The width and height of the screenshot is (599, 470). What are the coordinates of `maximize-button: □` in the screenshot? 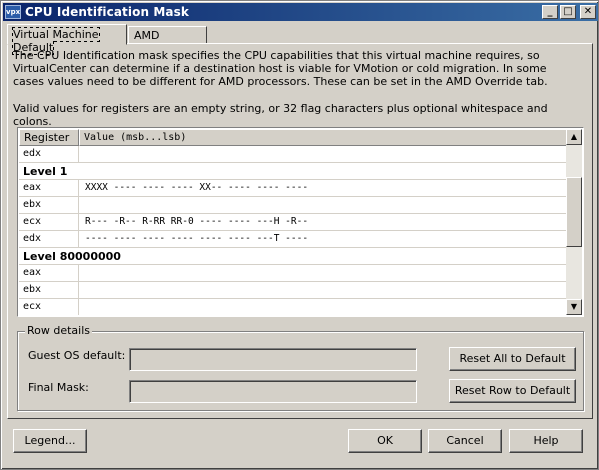 It's located at (568, 12).